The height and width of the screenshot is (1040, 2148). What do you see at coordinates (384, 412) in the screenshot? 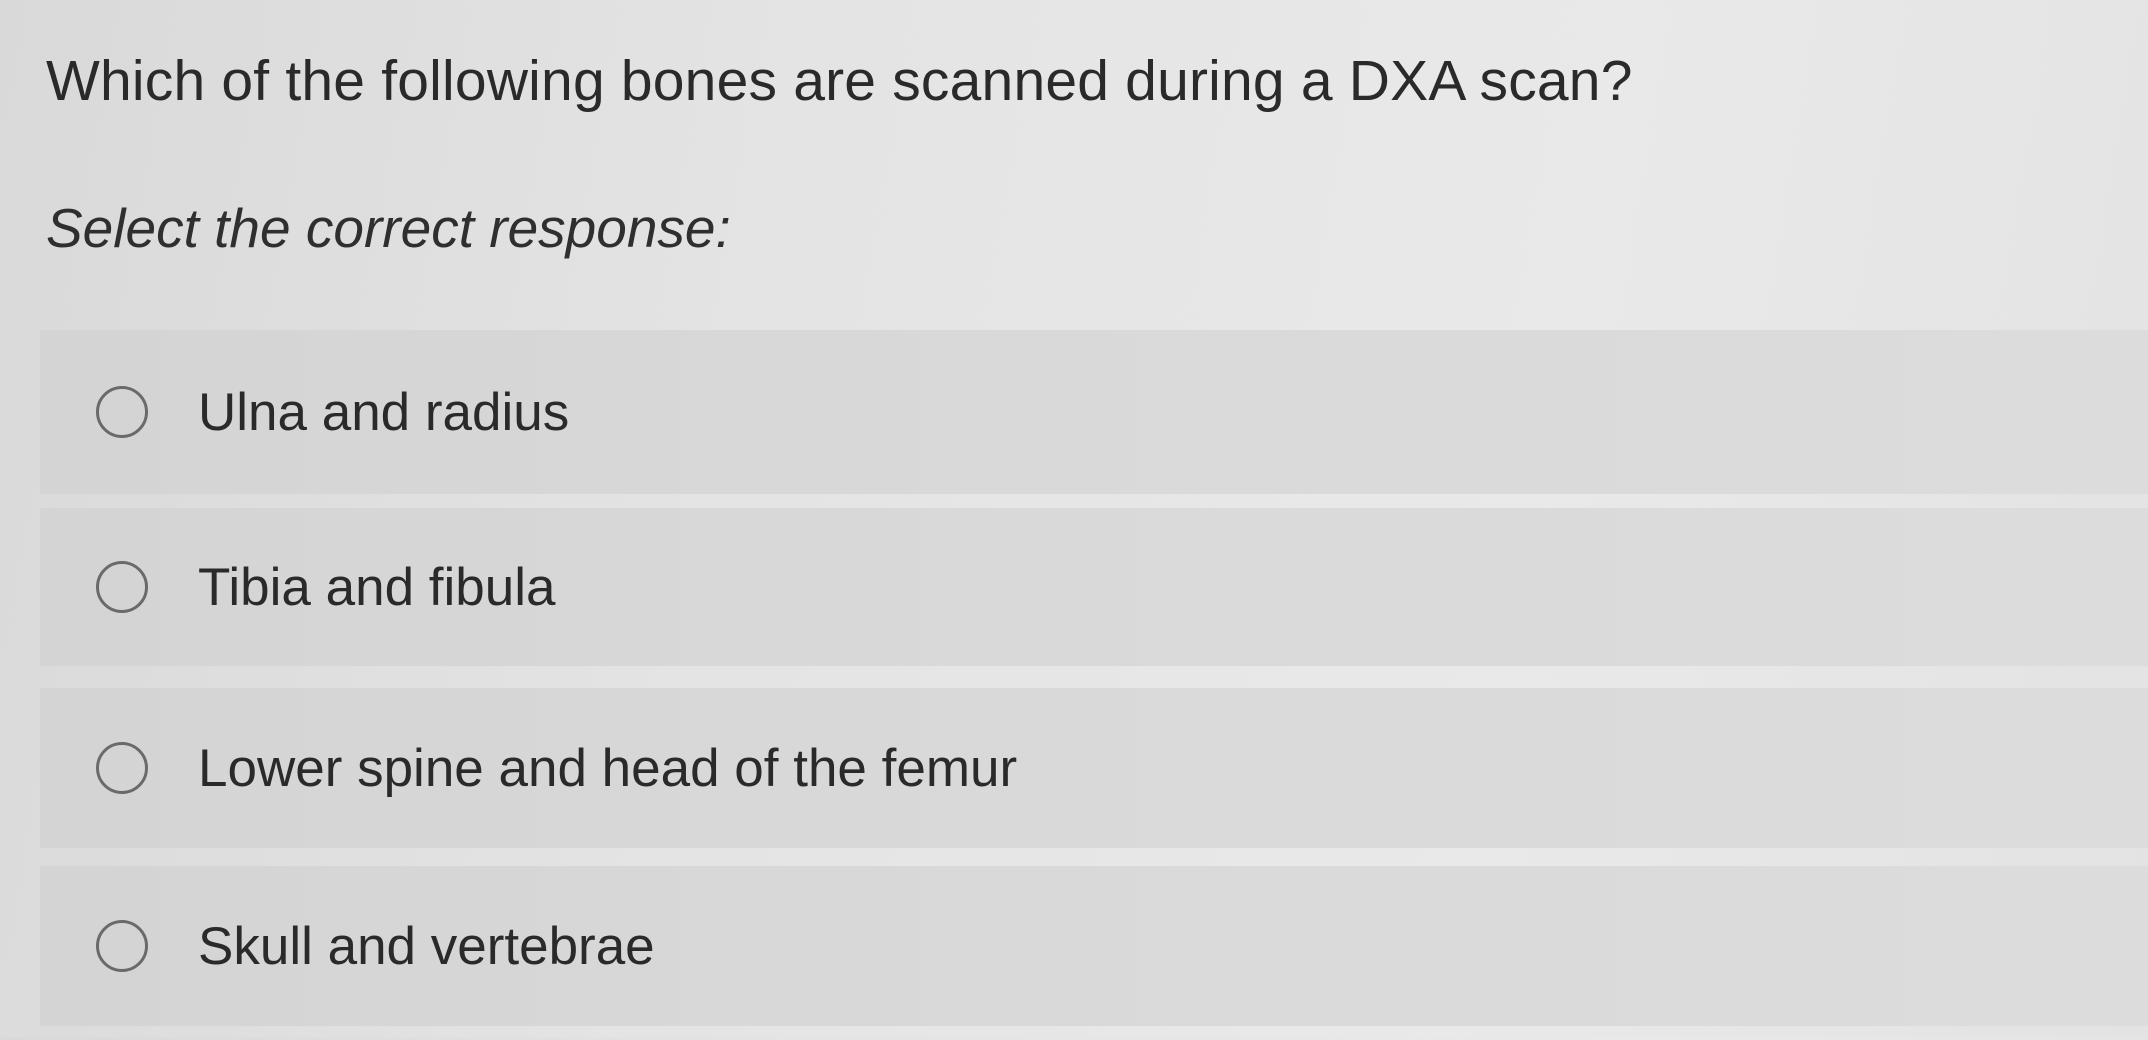
I see `answer-option-label: Ulna and radius` at bounding box center [384, 412].